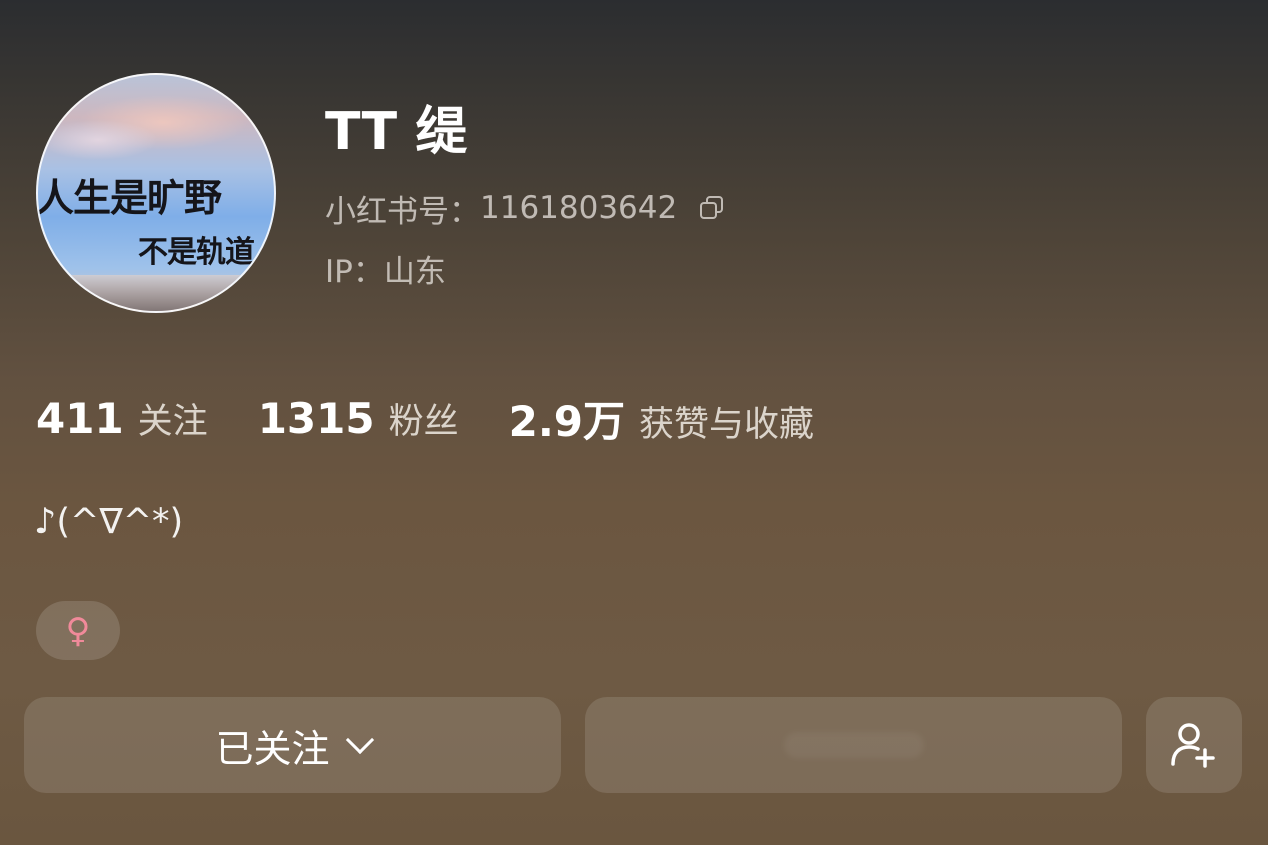 The width and height of the screenshot is (1268, 845). What do you see at coordinates (172, 421) in the screenshot?
I see `stat-label: 关注` at bounding box center [172, 421].